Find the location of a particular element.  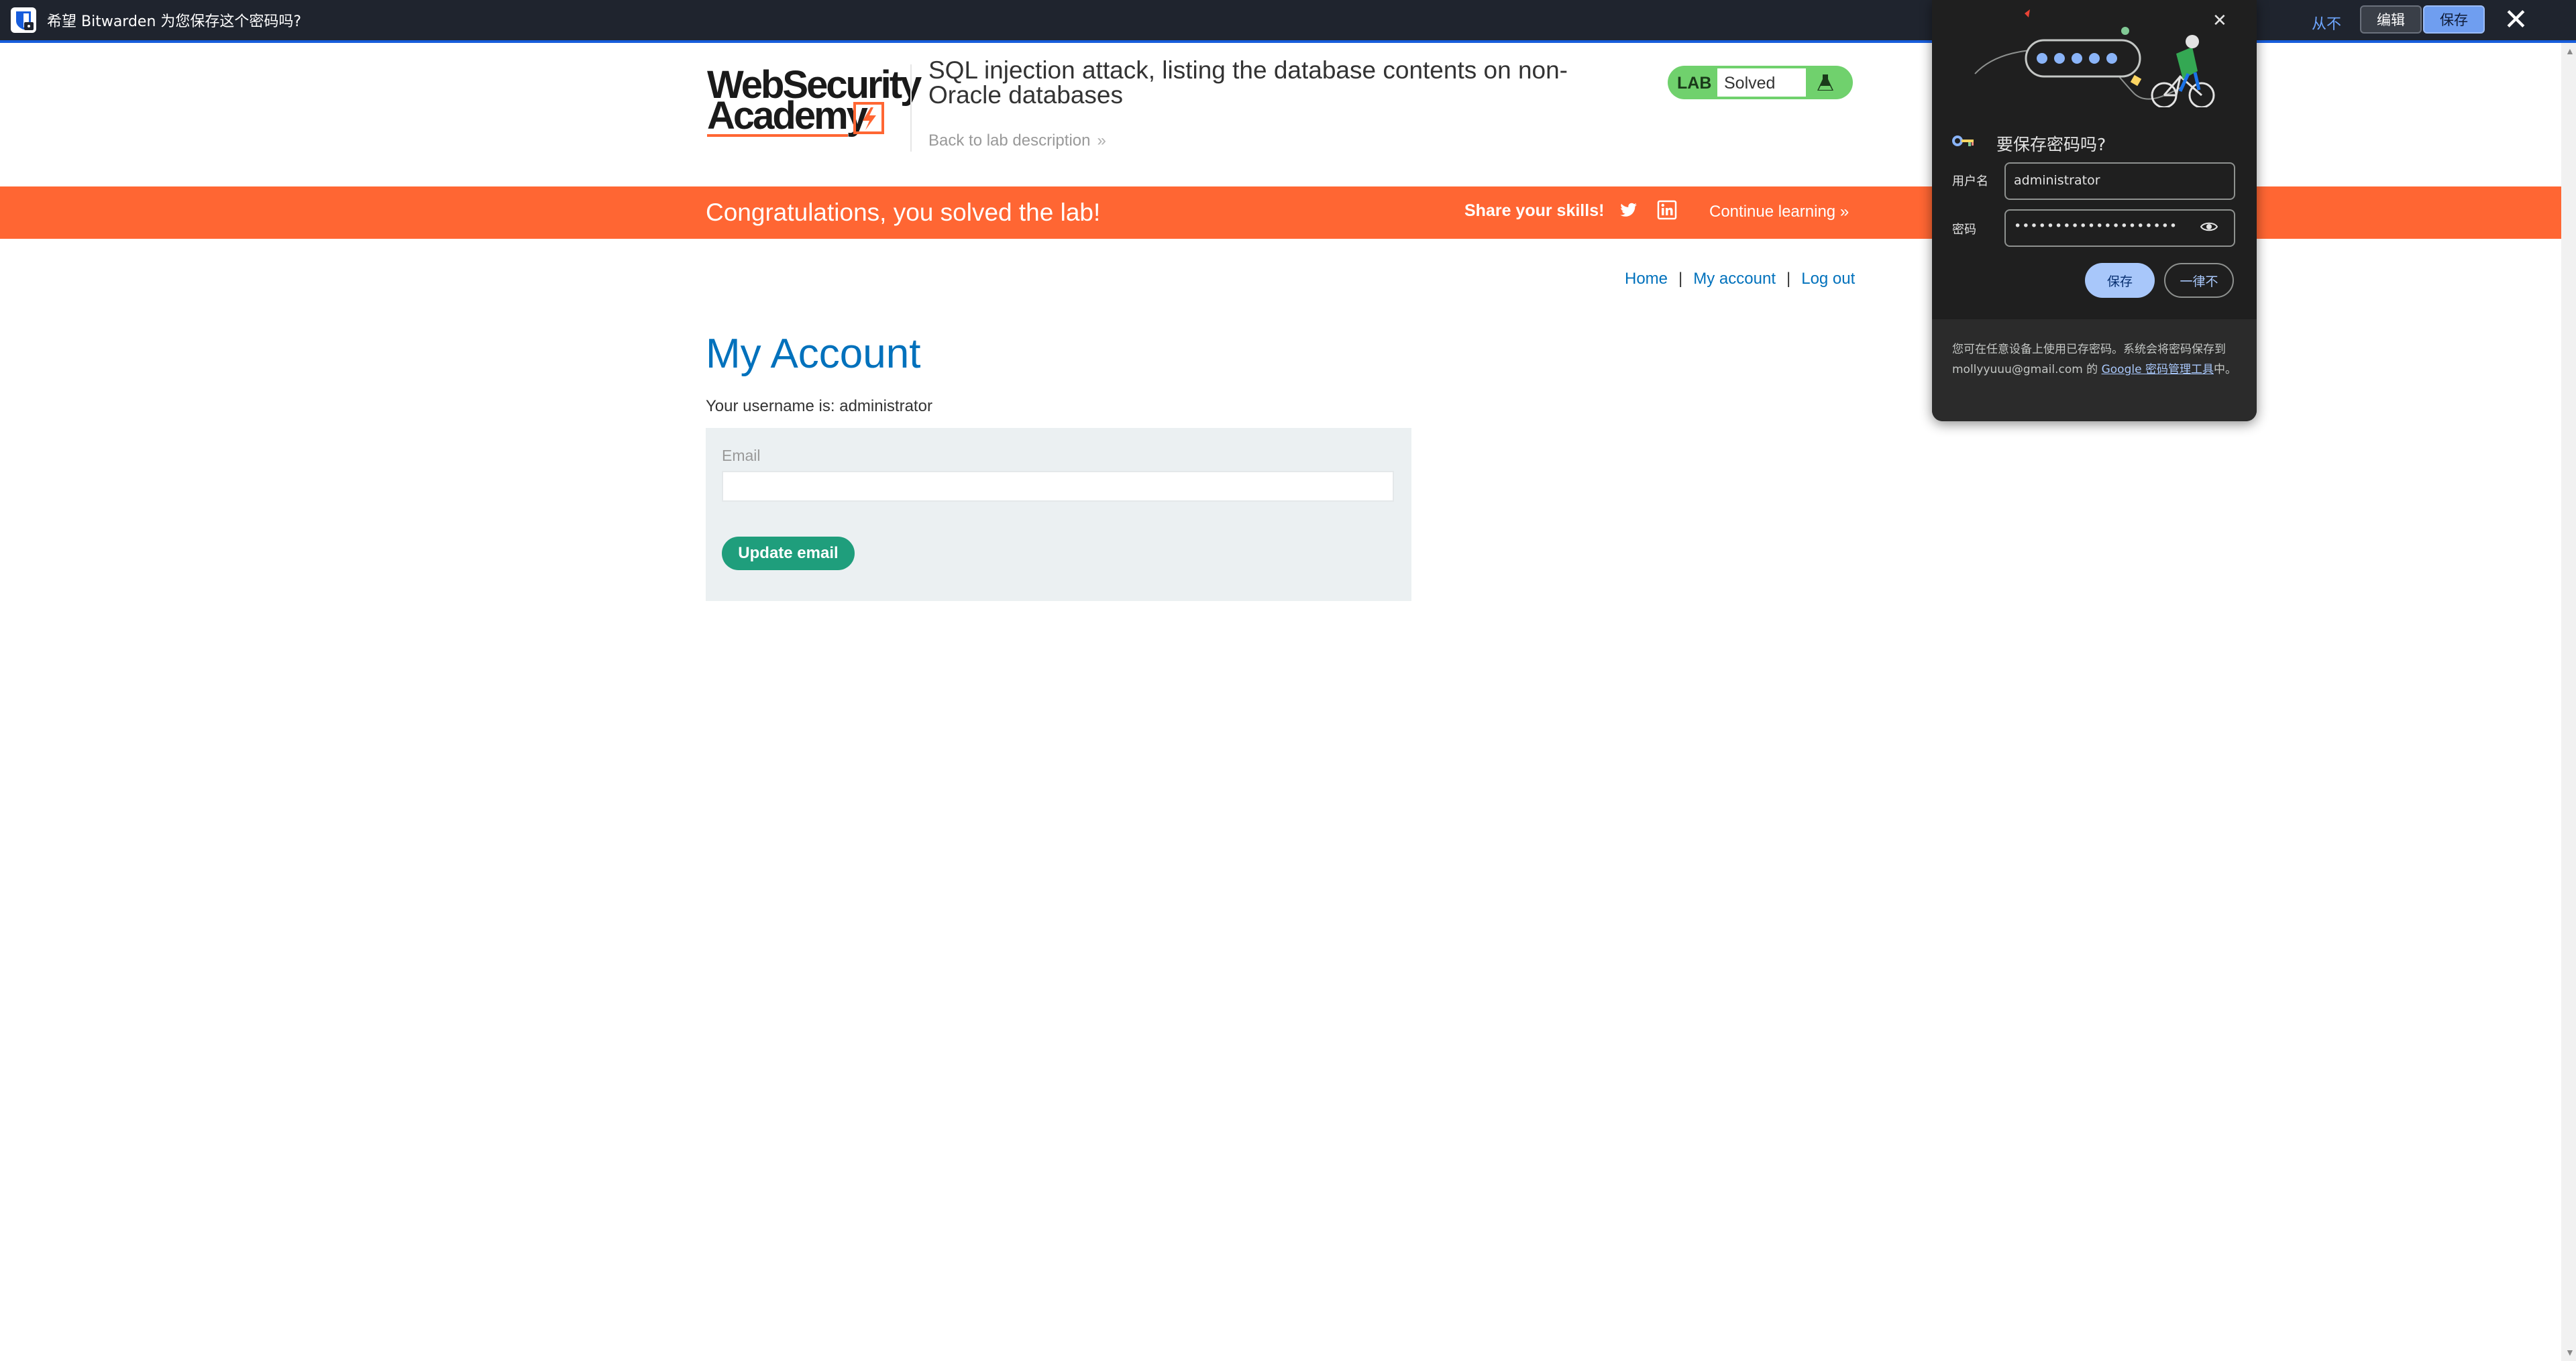

logo-underline is located at coordinates (777, 135).